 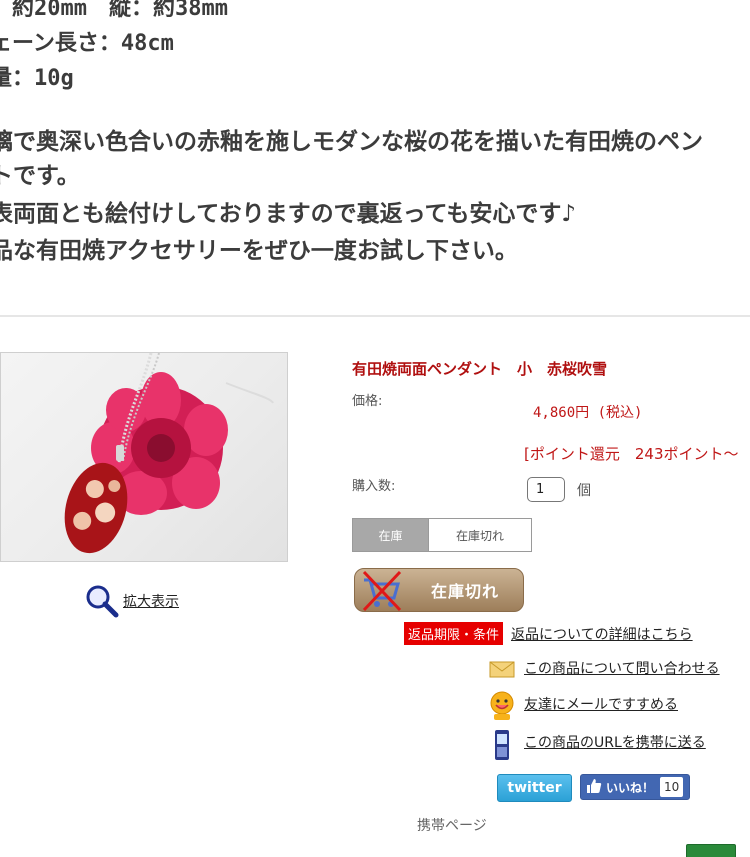 I want to click on envelope-icon, so click(x=502, y=668).